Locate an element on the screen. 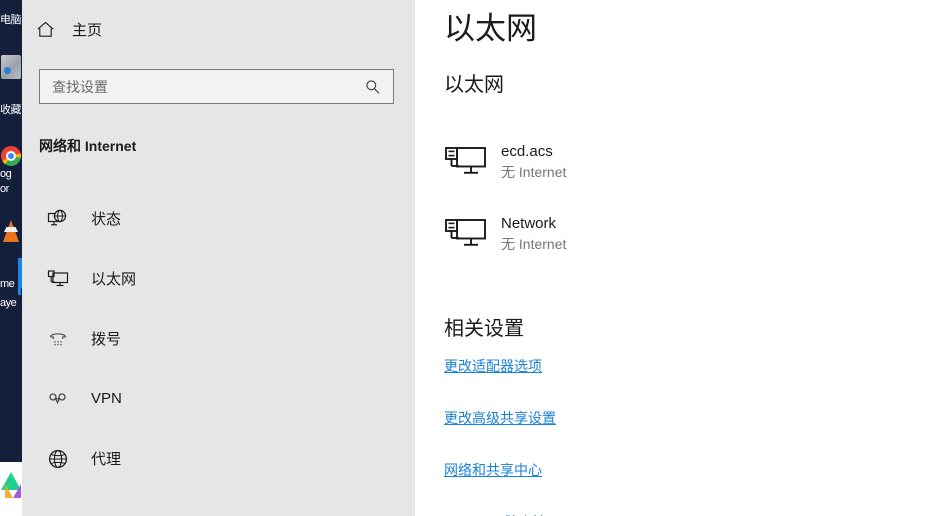 Image resolution: width=938 pixels, height=516 pixels. sidebar-item-proxy: 代理 is located at coordinates (218, 458).